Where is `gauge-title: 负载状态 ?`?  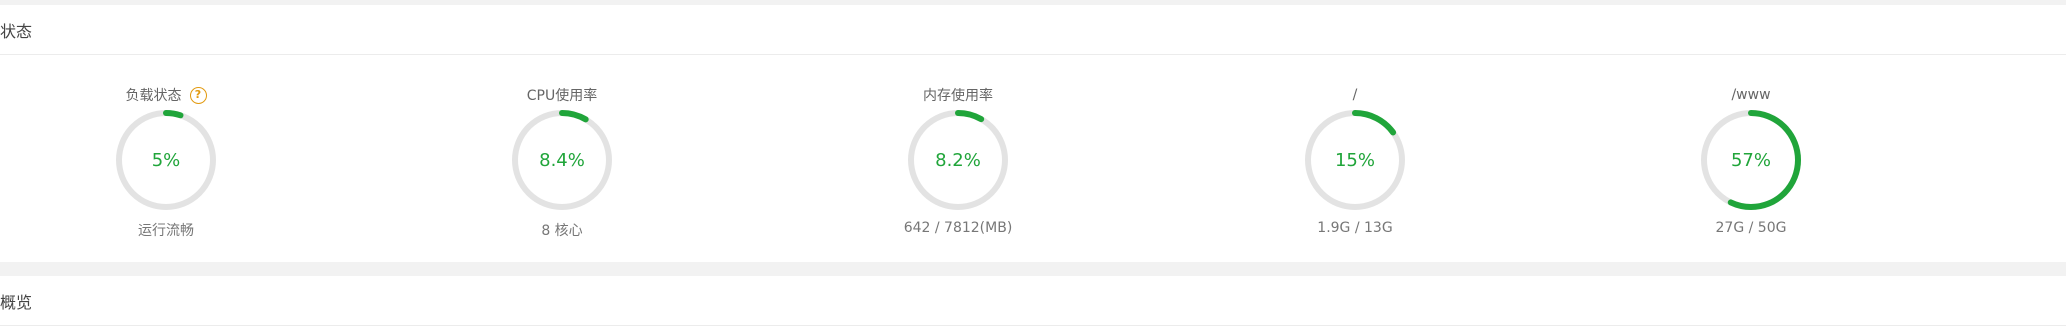 gauge-title: 负载状态 ? is located at coordinates (166, 95).